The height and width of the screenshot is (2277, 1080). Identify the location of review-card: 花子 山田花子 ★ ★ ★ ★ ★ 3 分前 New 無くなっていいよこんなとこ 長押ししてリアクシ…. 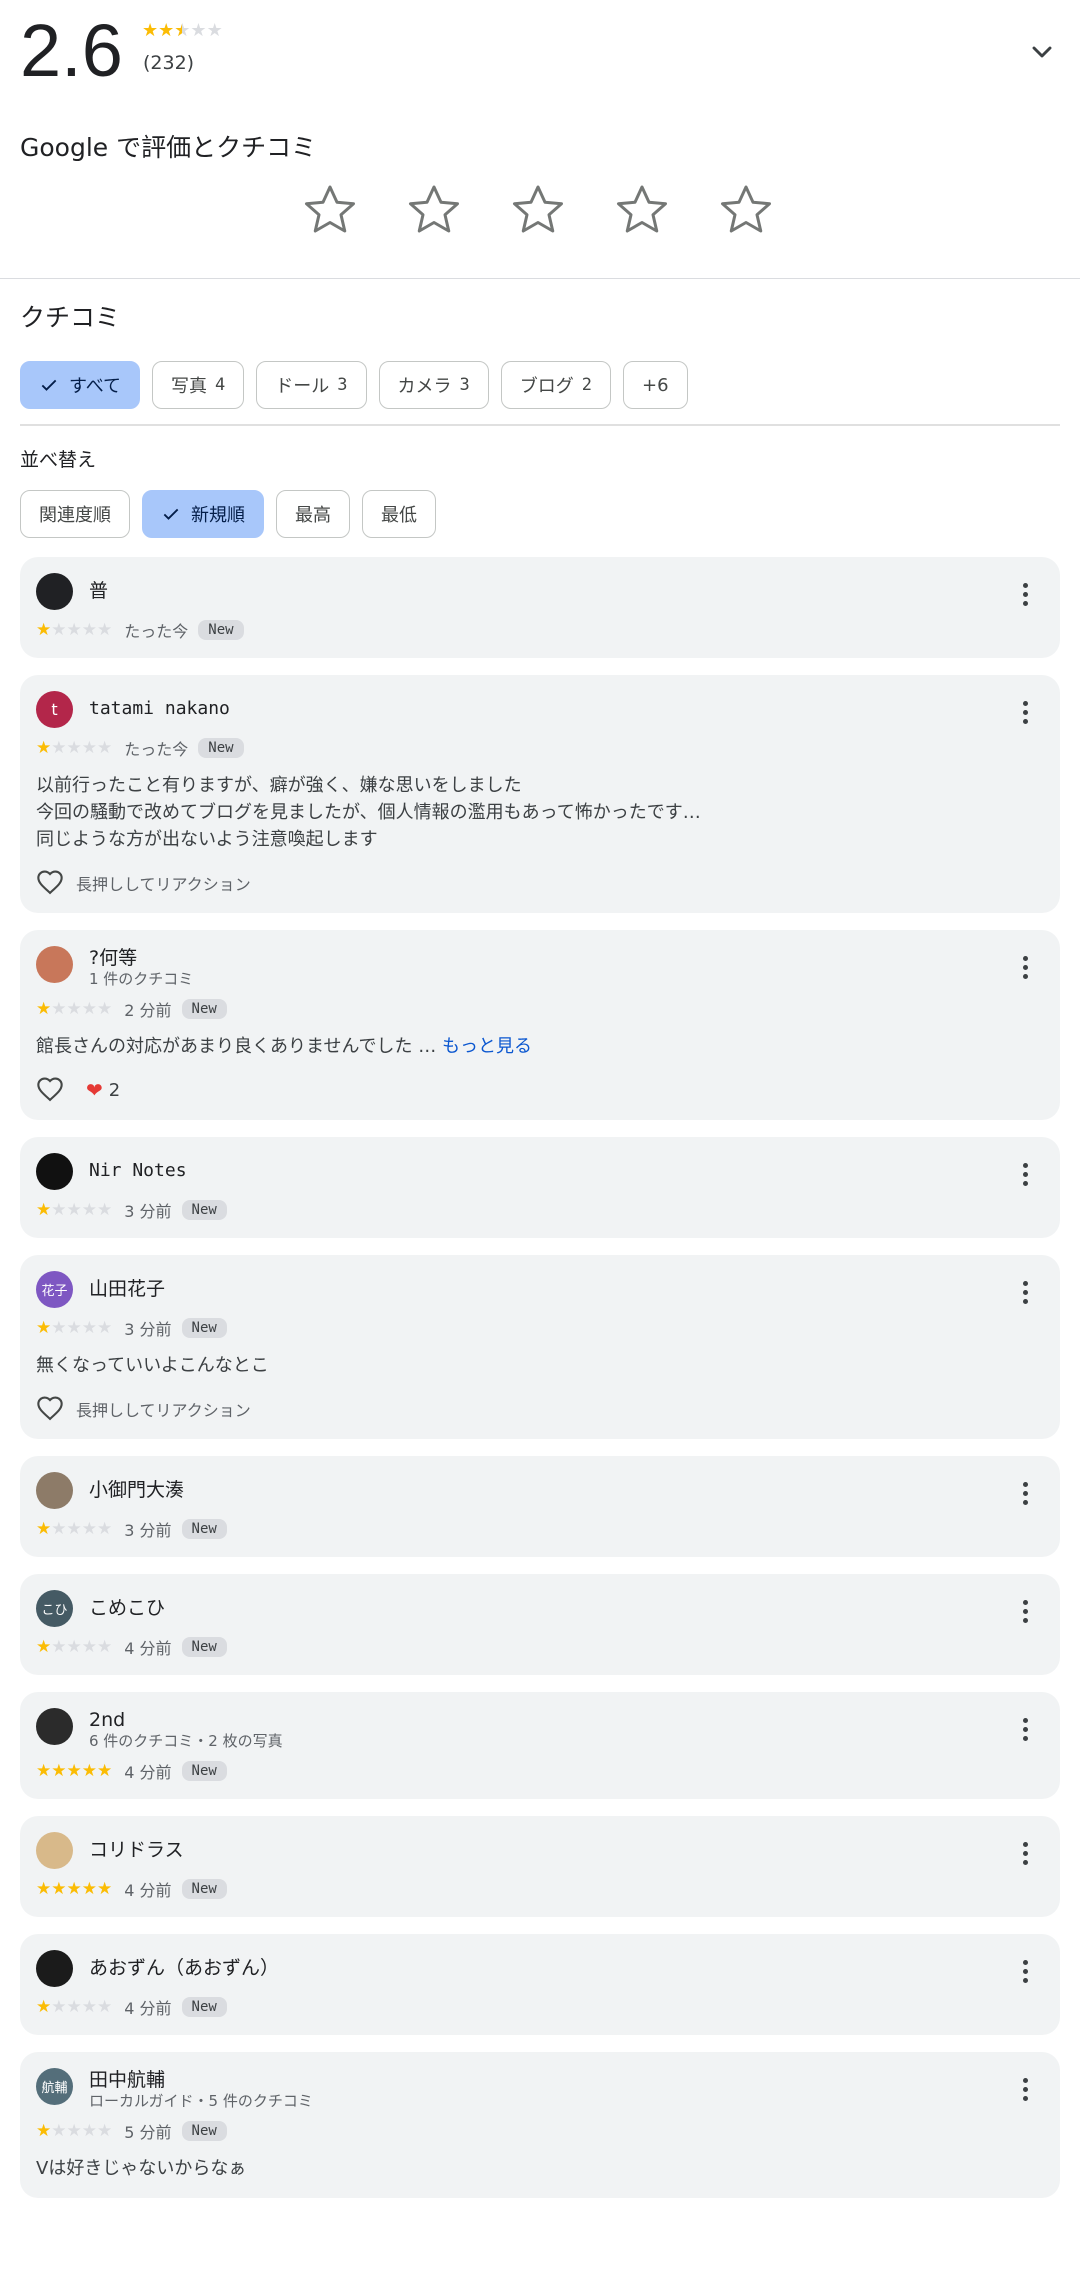
(540, 1347).